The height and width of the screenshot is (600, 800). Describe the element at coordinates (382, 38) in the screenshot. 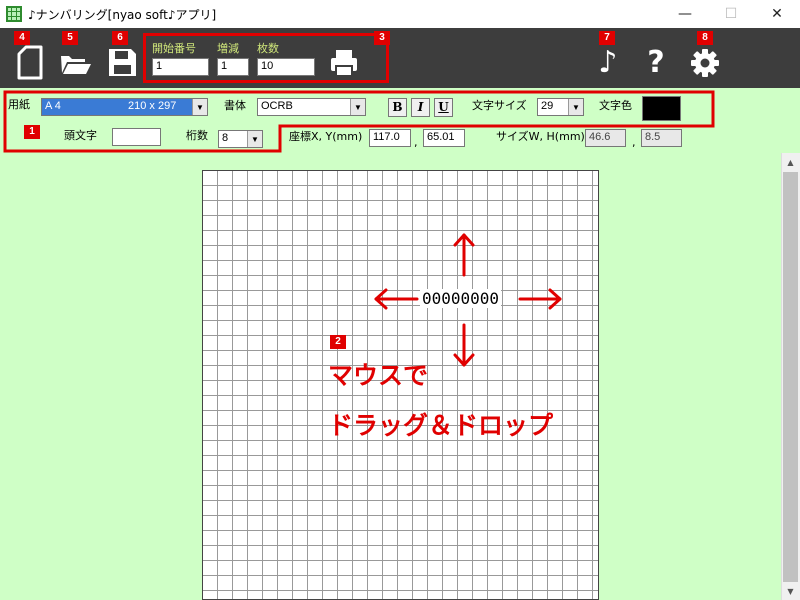

I see `badge-3: 3` at that location.